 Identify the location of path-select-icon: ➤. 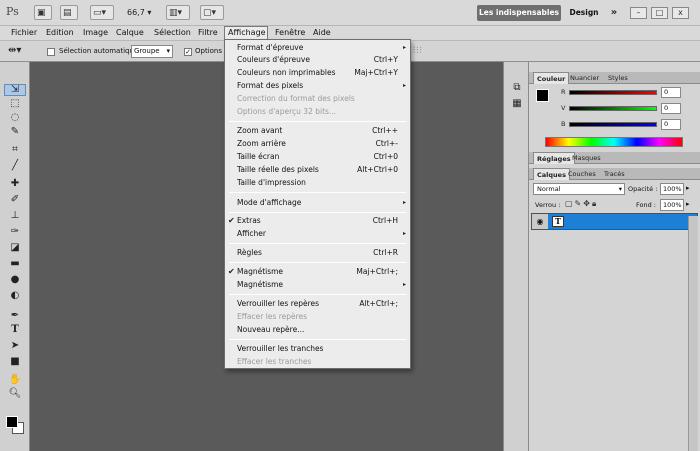
(15, 346).